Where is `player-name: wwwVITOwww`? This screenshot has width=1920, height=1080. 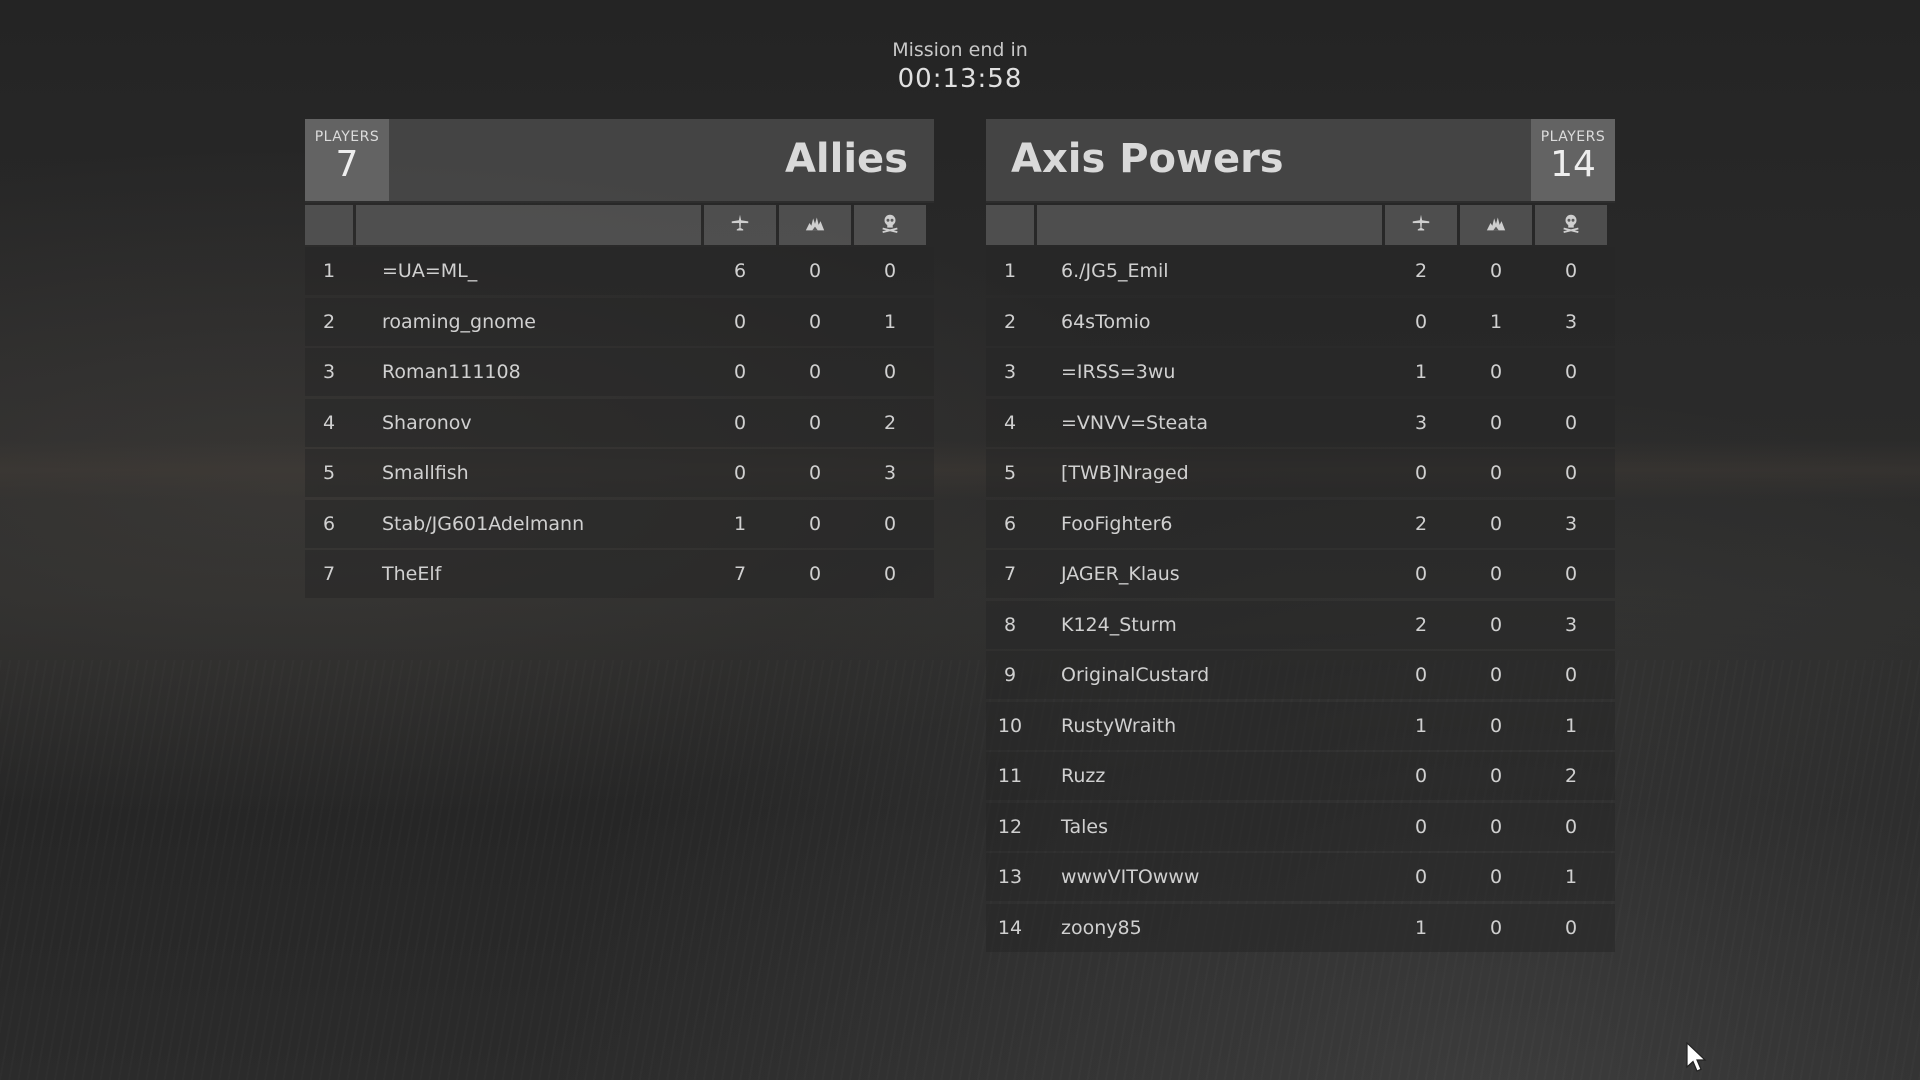 player-name: wwwVITOwww is located at coordinates (1130, 877).